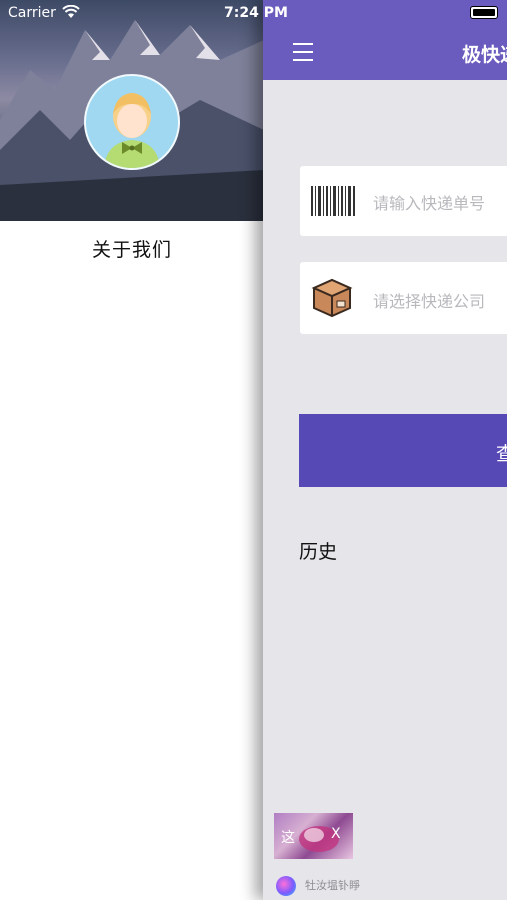 Image resolution: width=507 pixels, height=900 pixels. I want to click on ad-close-icon: X, so click(336, 834).